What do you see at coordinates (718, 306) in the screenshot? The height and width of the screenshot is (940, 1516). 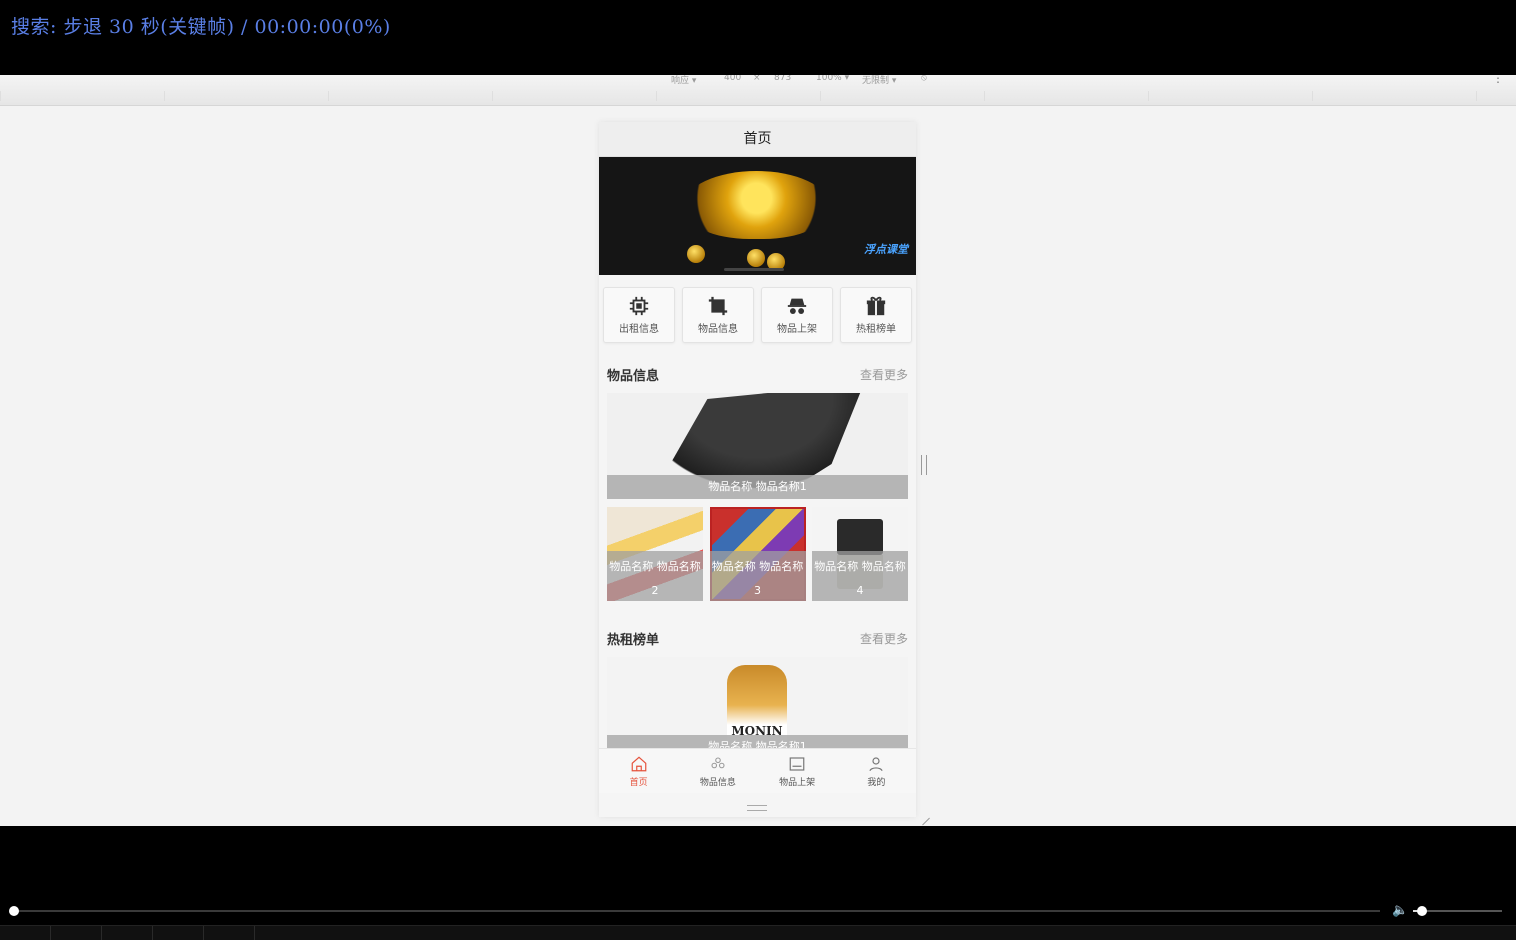 I see `crop-icon` at bounding box center [718, 306].